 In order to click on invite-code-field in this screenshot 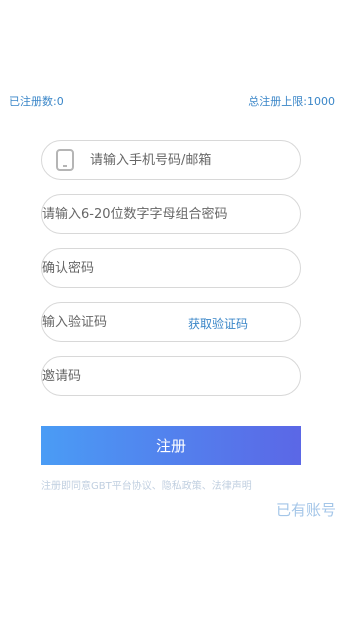, I will do `click(171, 376)`.